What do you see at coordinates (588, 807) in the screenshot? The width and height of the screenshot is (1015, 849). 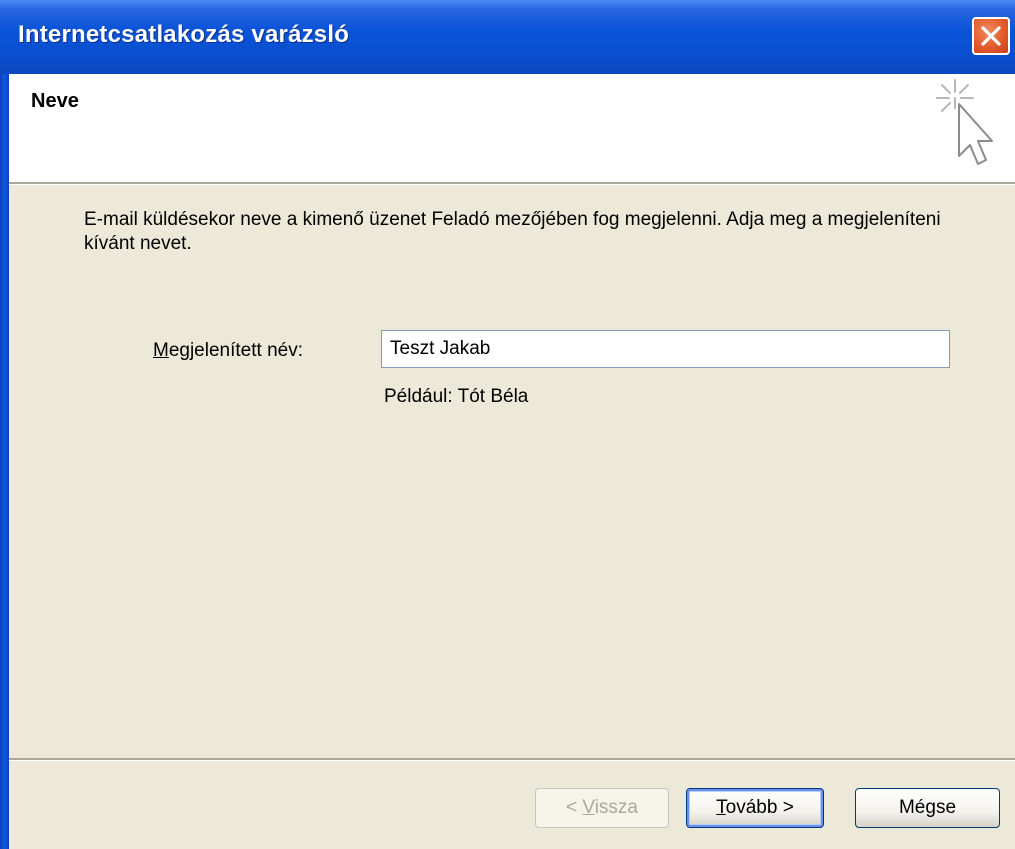 I see `back-button-accel: V` at bounding box center [588, 807].